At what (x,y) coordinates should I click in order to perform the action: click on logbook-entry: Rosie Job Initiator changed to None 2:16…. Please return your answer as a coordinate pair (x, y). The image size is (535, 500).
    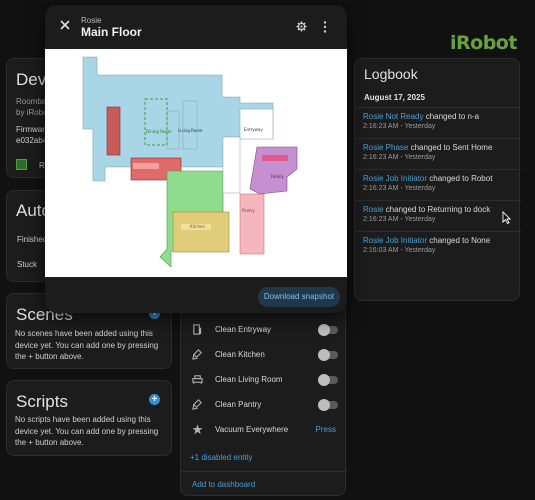
    Looking at the image, I should click on (439, 245).